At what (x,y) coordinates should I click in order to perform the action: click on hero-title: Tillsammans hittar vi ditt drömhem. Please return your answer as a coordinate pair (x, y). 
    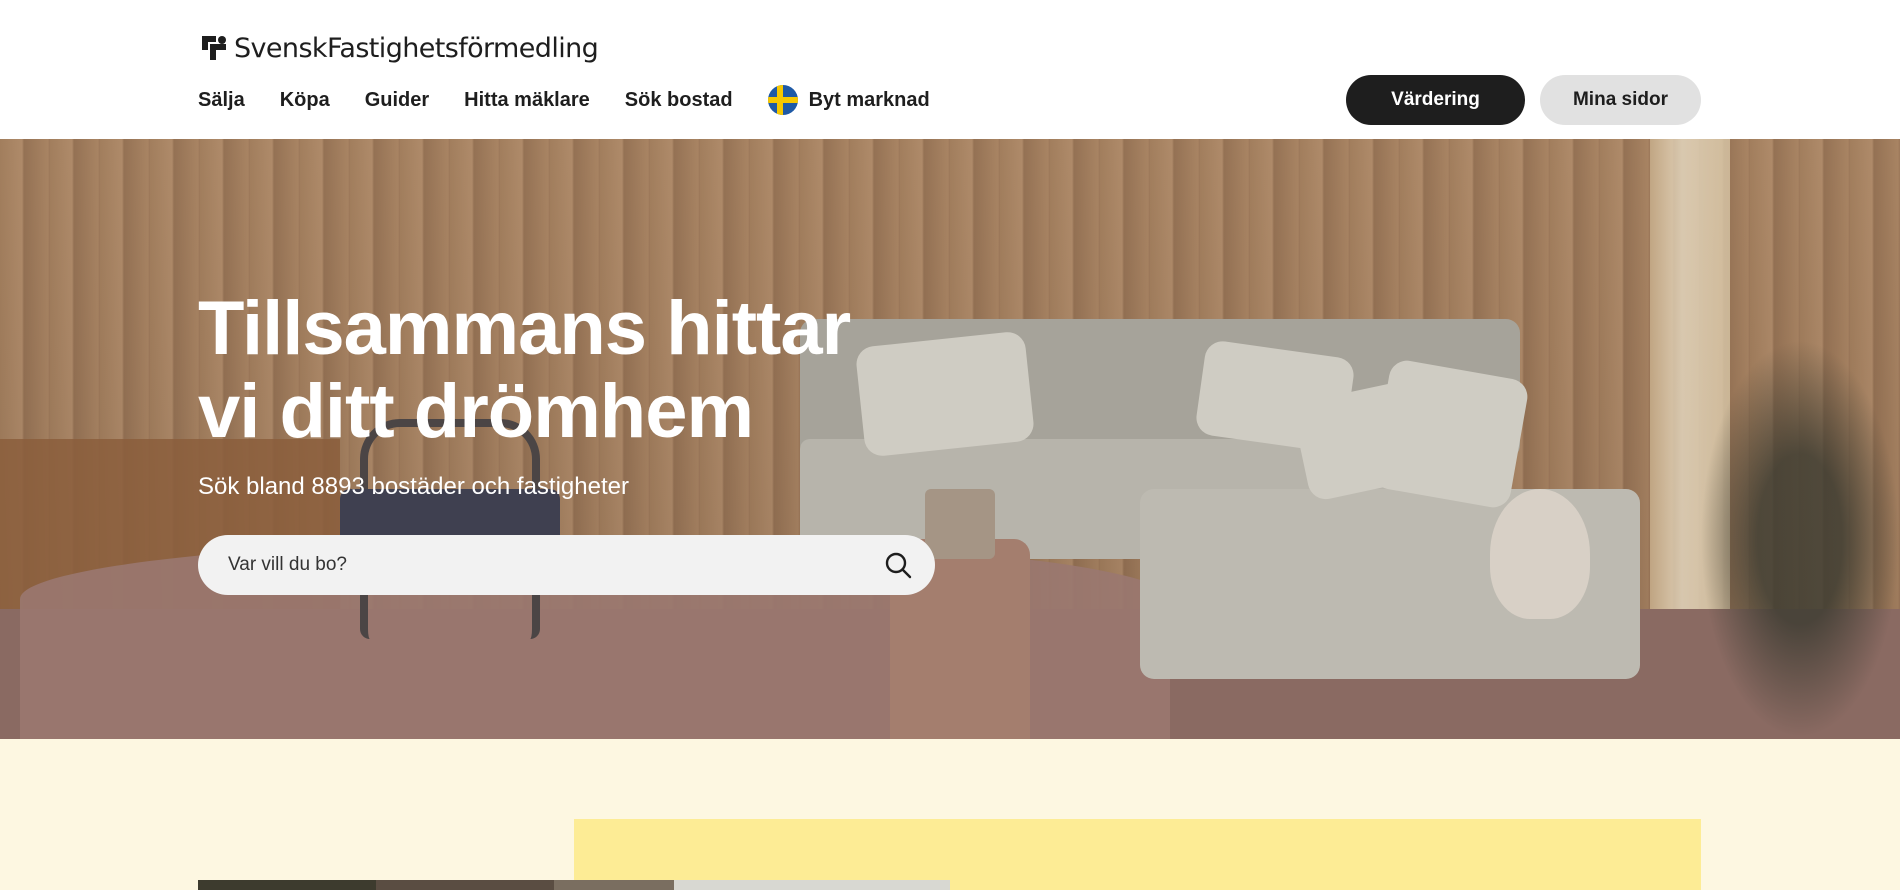
    Looking at the image, I should click on (524, 370).